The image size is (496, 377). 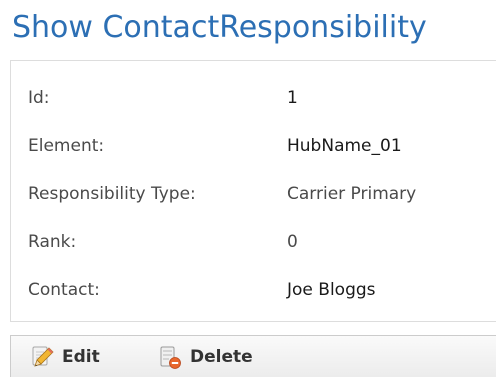 What do you see at coordinates (253, 290) in the screenshot?
I see `detail-row-contact: Contact: Joe Bloggs` at bounding box center [253, 290].